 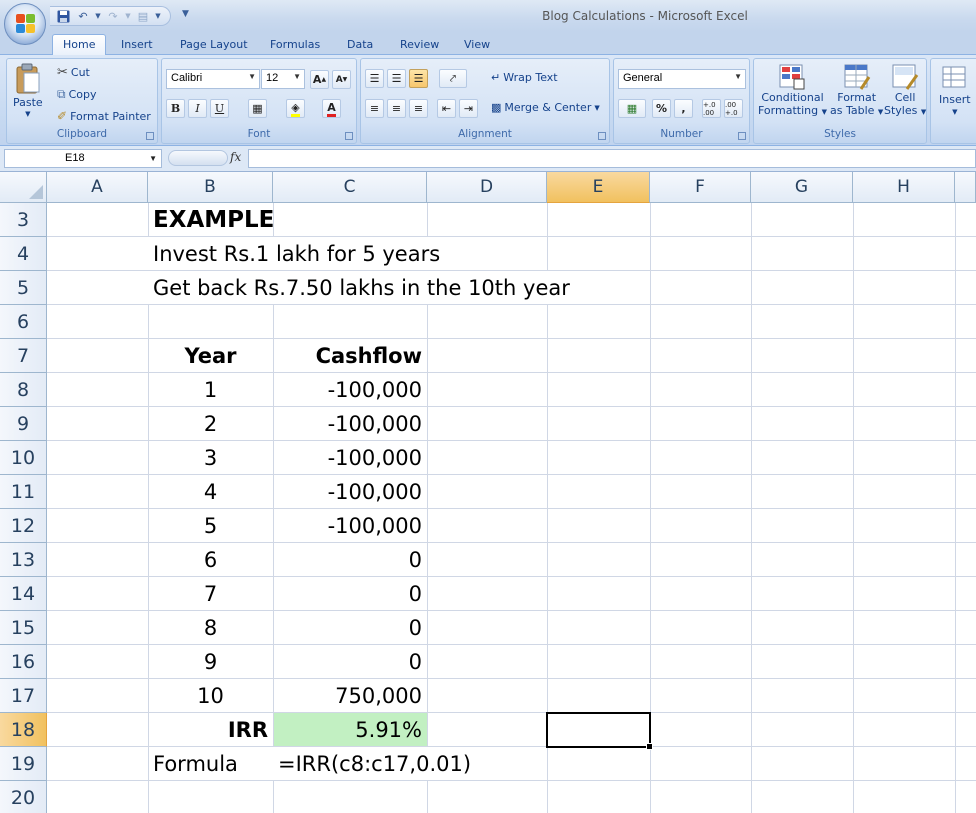 I want to click on column-header-f: F, so click(x=700, y=187).